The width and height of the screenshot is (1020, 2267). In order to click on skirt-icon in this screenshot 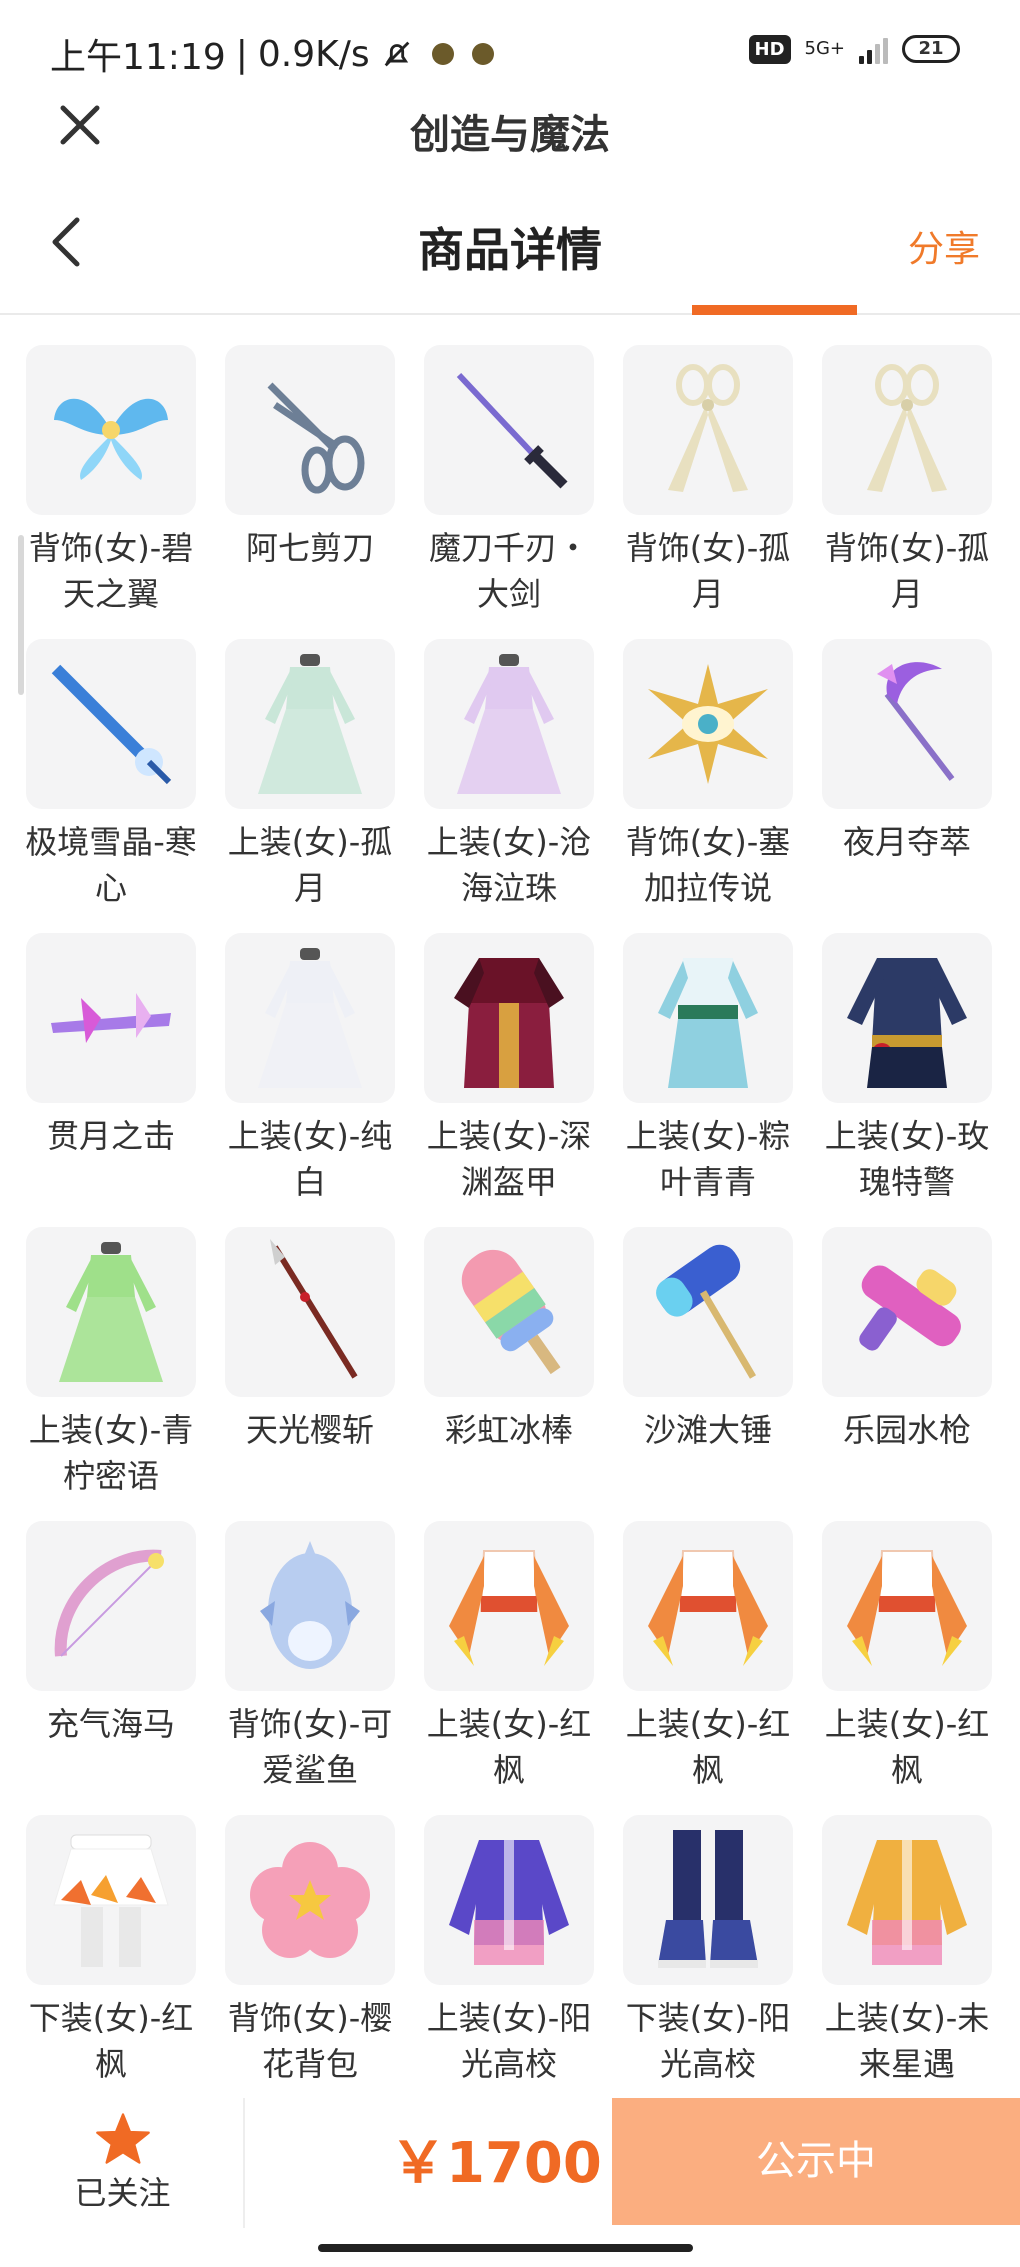, I will do `click(111, 1900)`.